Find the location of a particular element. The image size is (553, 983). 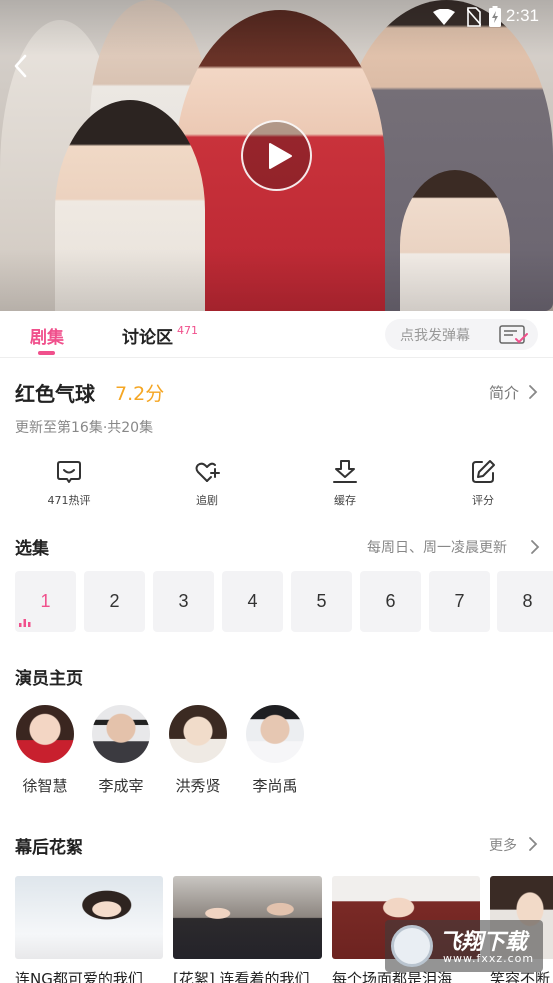

actor-card: 李尚禹 is located at coordinates (275, 750).